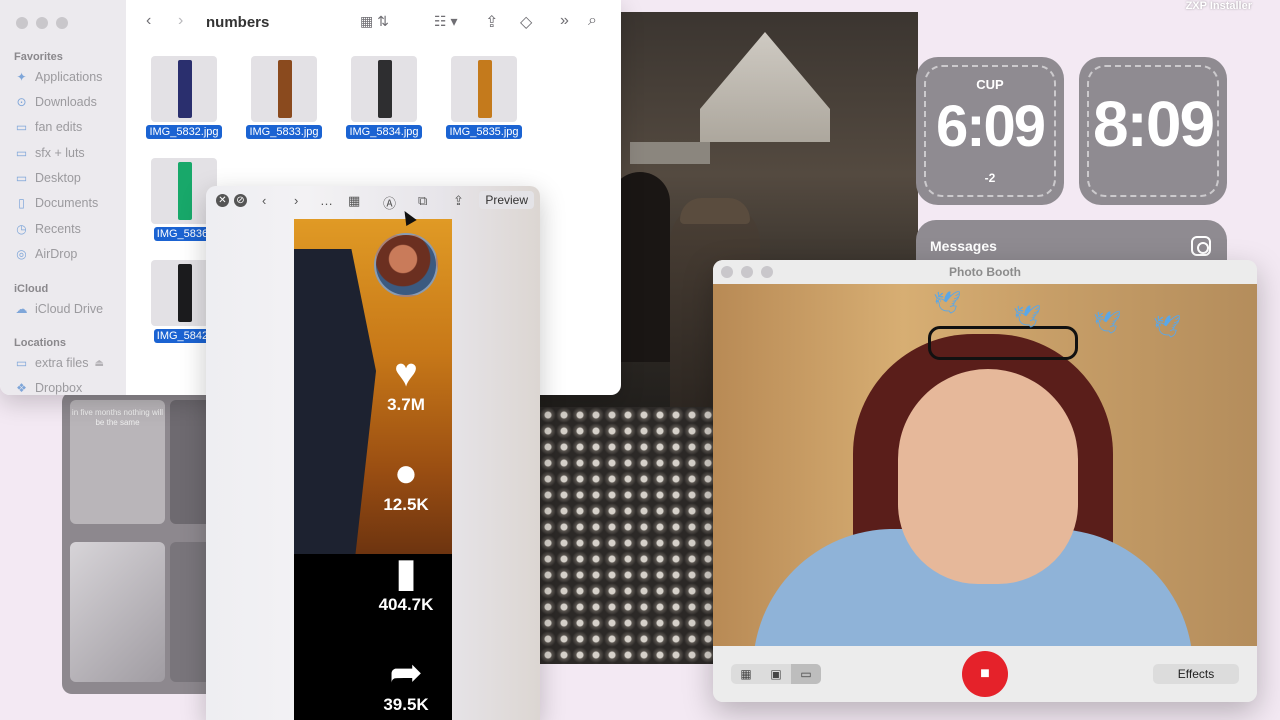 The width and height of the screenshot is (1280, 720). What do you see at coordinates (60, 153) in the screenshot?
I see `sidebar-item-label: sfx + luts` at bounding box center [60, 153].